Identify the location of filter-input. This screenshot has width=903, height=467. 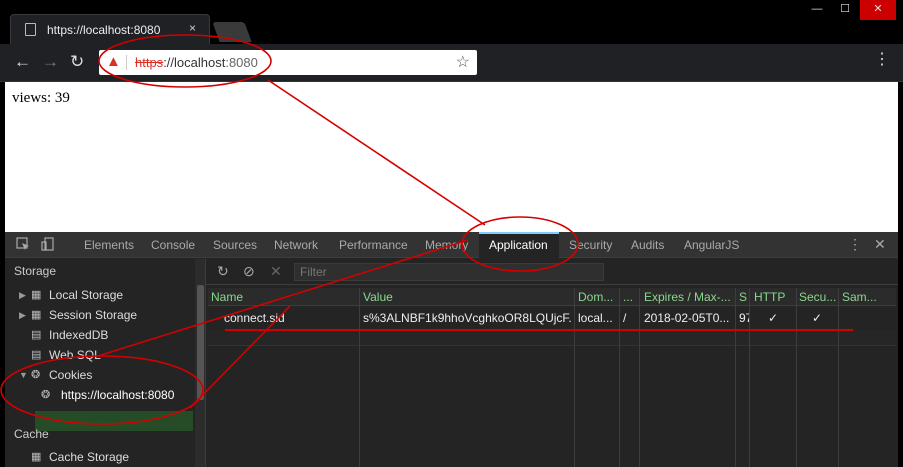
(449, 272).